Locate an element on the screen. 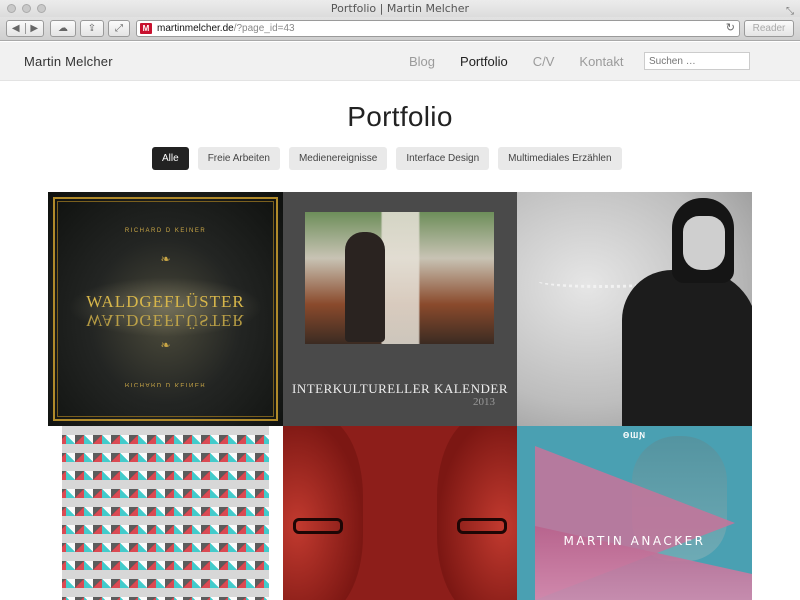 The image size is (800, 600). fullscreen-button: ⤢ is located at coordinates (119, 28).